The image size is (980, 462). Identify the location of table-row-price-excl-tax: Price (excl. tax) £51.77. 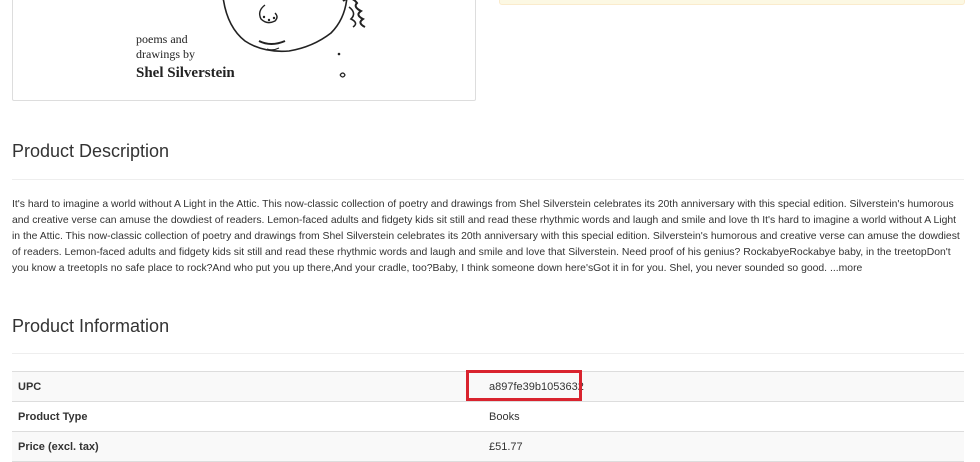
(488, 446).